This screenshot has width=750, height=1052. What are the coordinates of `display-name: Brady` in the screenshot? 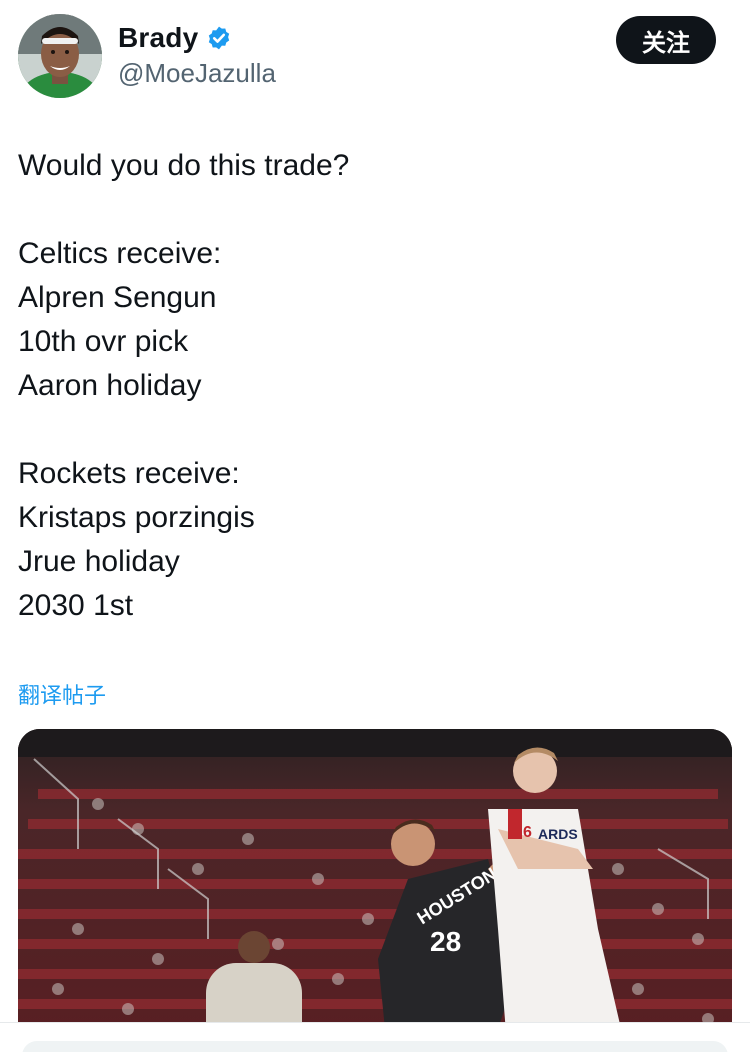 It's located at (158, 38).